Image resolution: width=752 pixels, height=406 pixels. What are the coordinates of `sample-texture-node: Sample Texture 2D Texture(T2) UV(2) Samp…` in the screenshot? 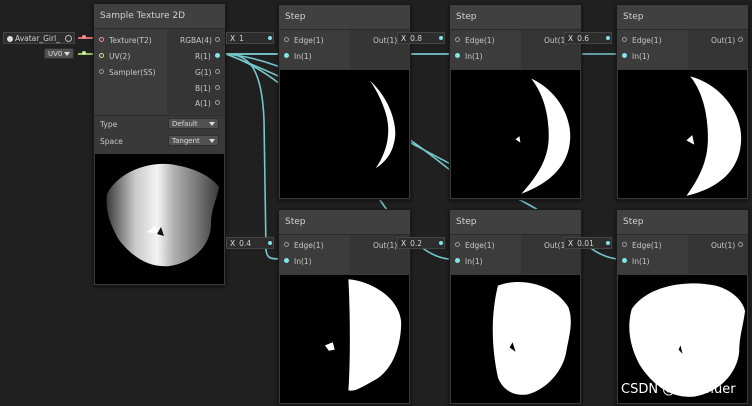 It's located at (159, 144).